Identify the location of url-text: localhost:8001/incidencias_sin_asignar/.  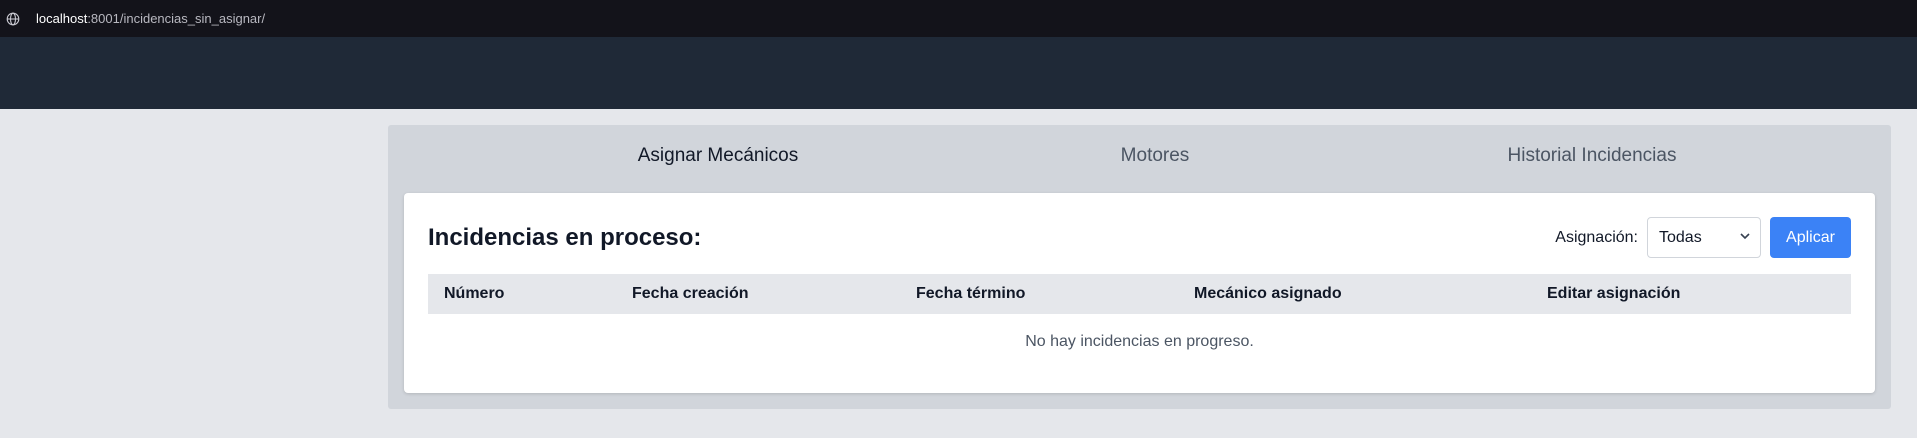
(150, 18).